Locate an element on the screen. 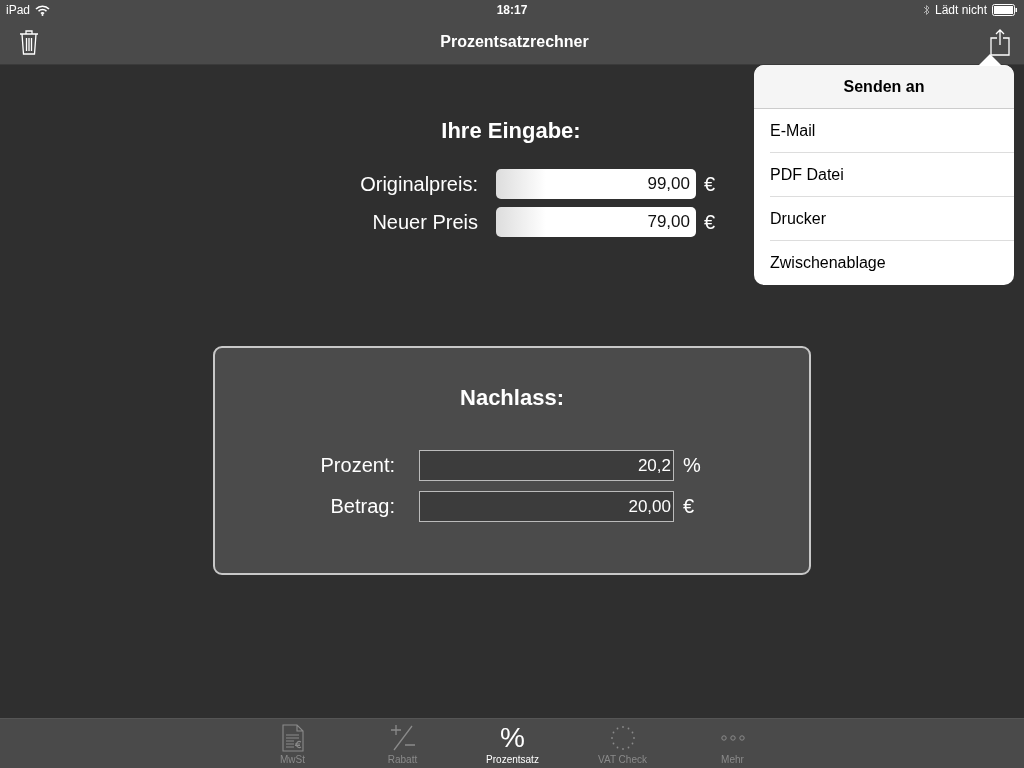  menu-item: Zwischenablage is located at coordinates (892, 263).